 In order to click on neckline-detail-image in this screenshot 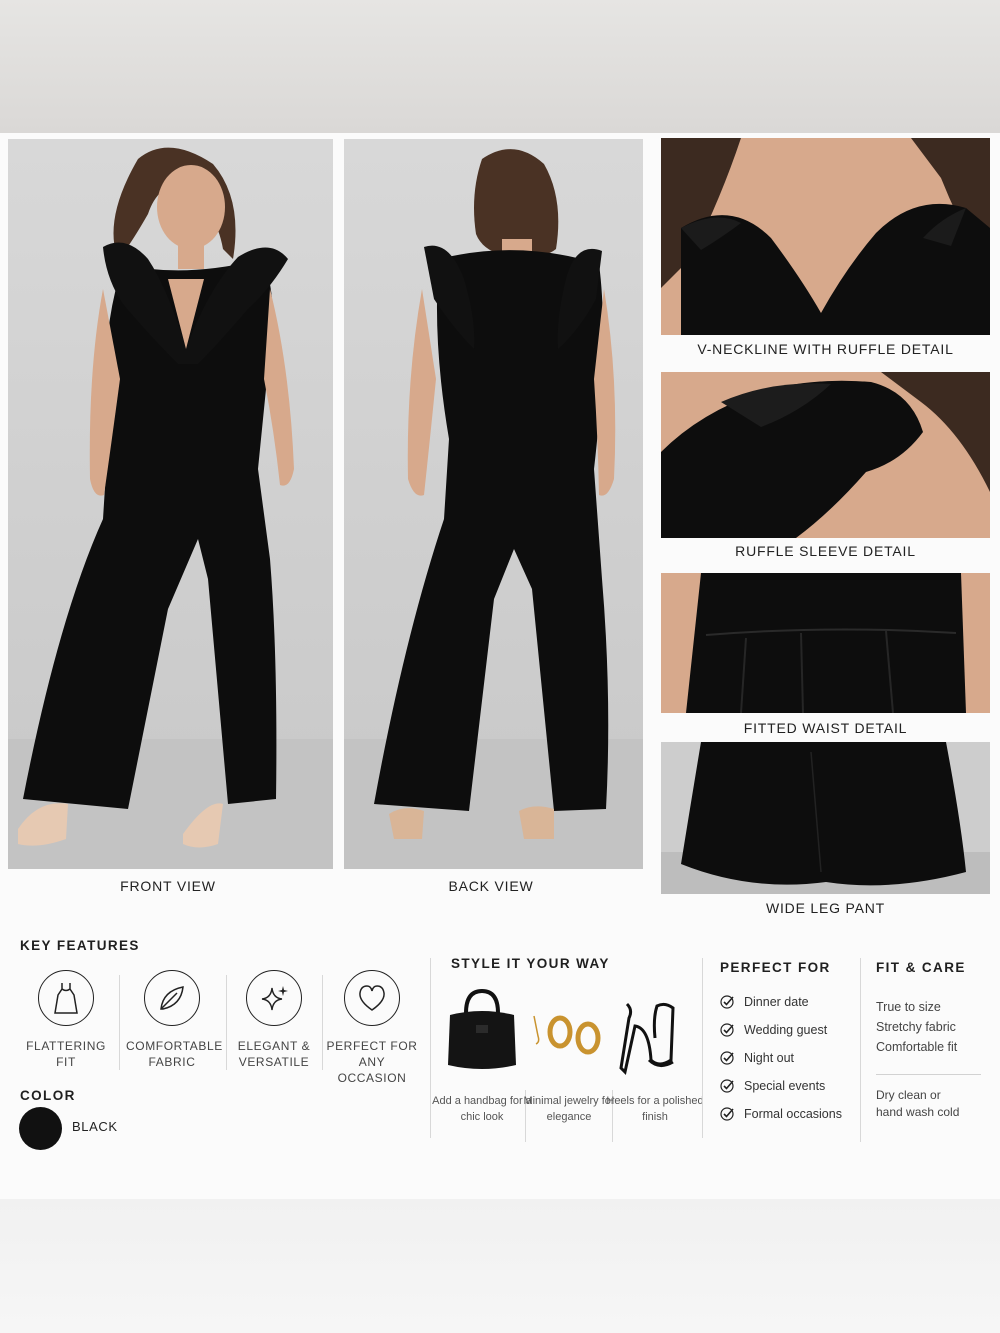, I will do `click(825, 236)`.